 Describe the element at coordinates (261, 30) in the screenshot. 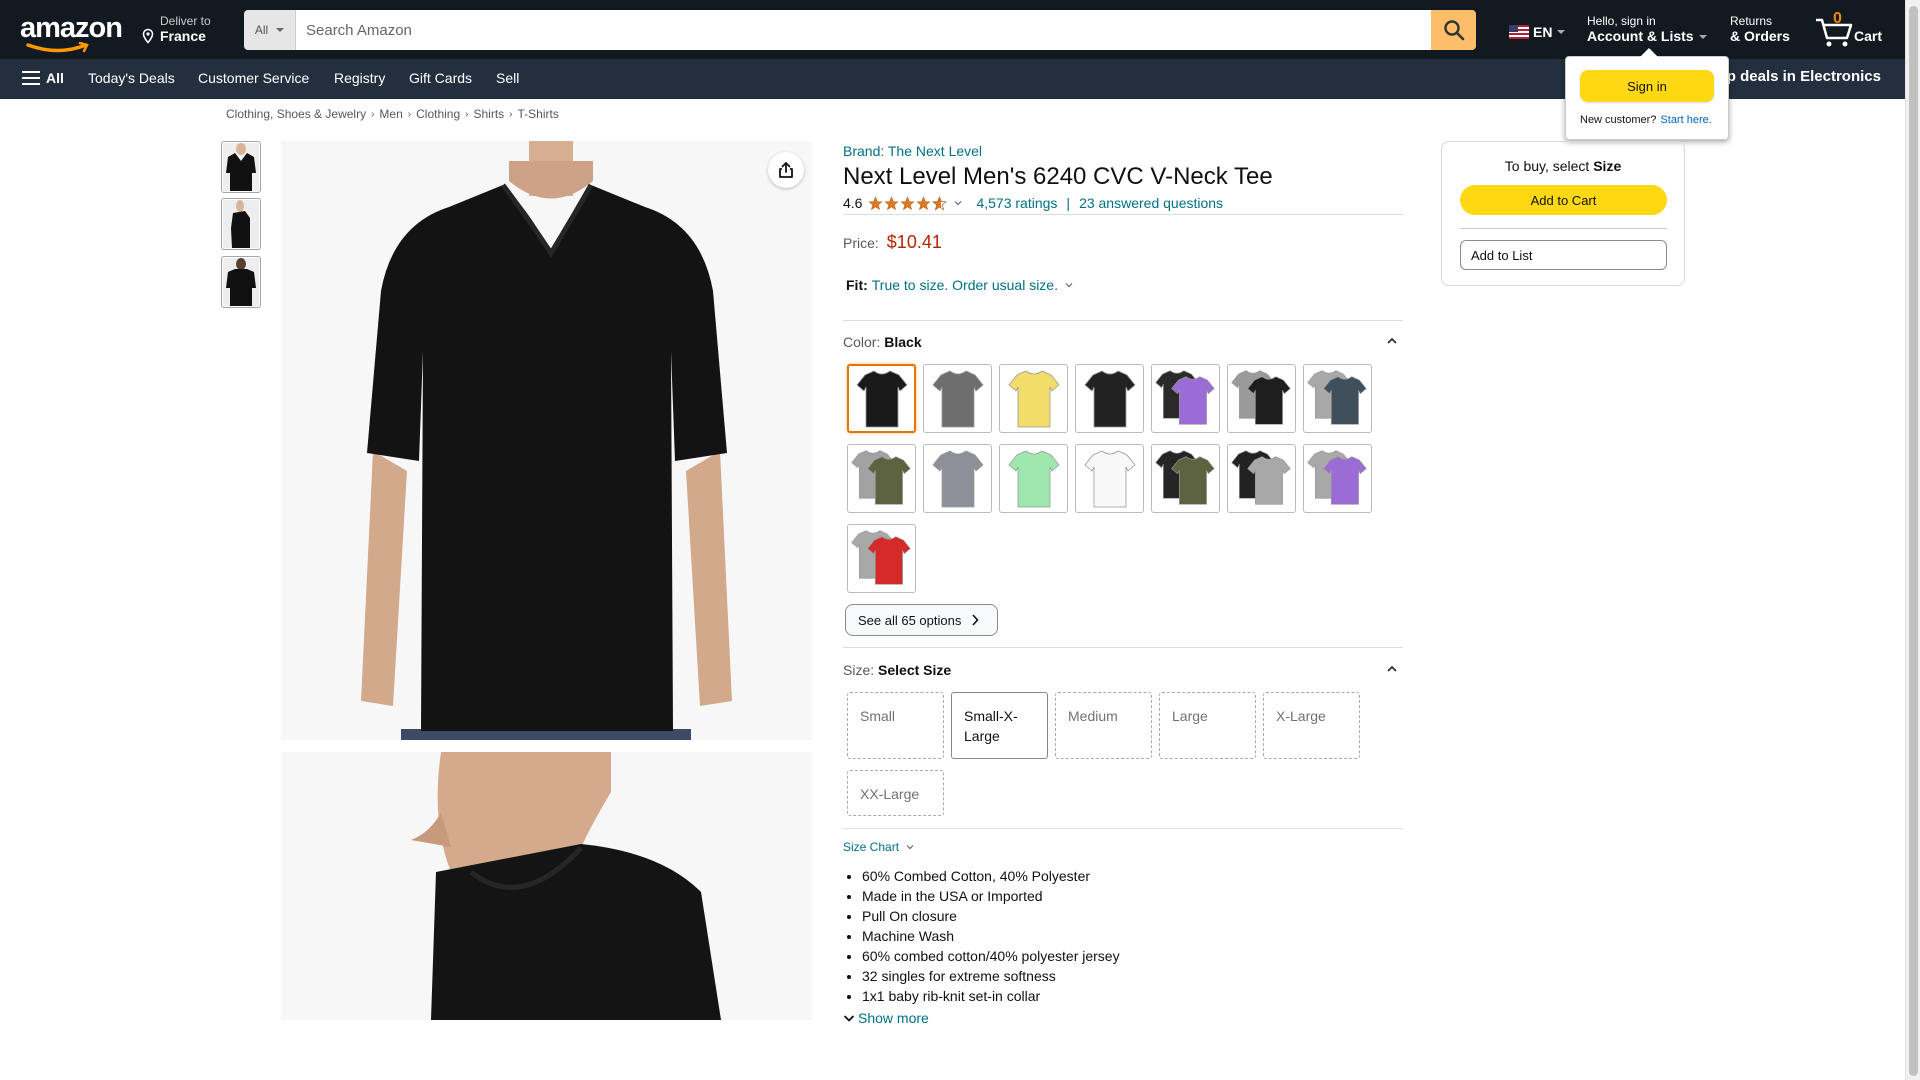

I see `search-category-label: All` at that location.